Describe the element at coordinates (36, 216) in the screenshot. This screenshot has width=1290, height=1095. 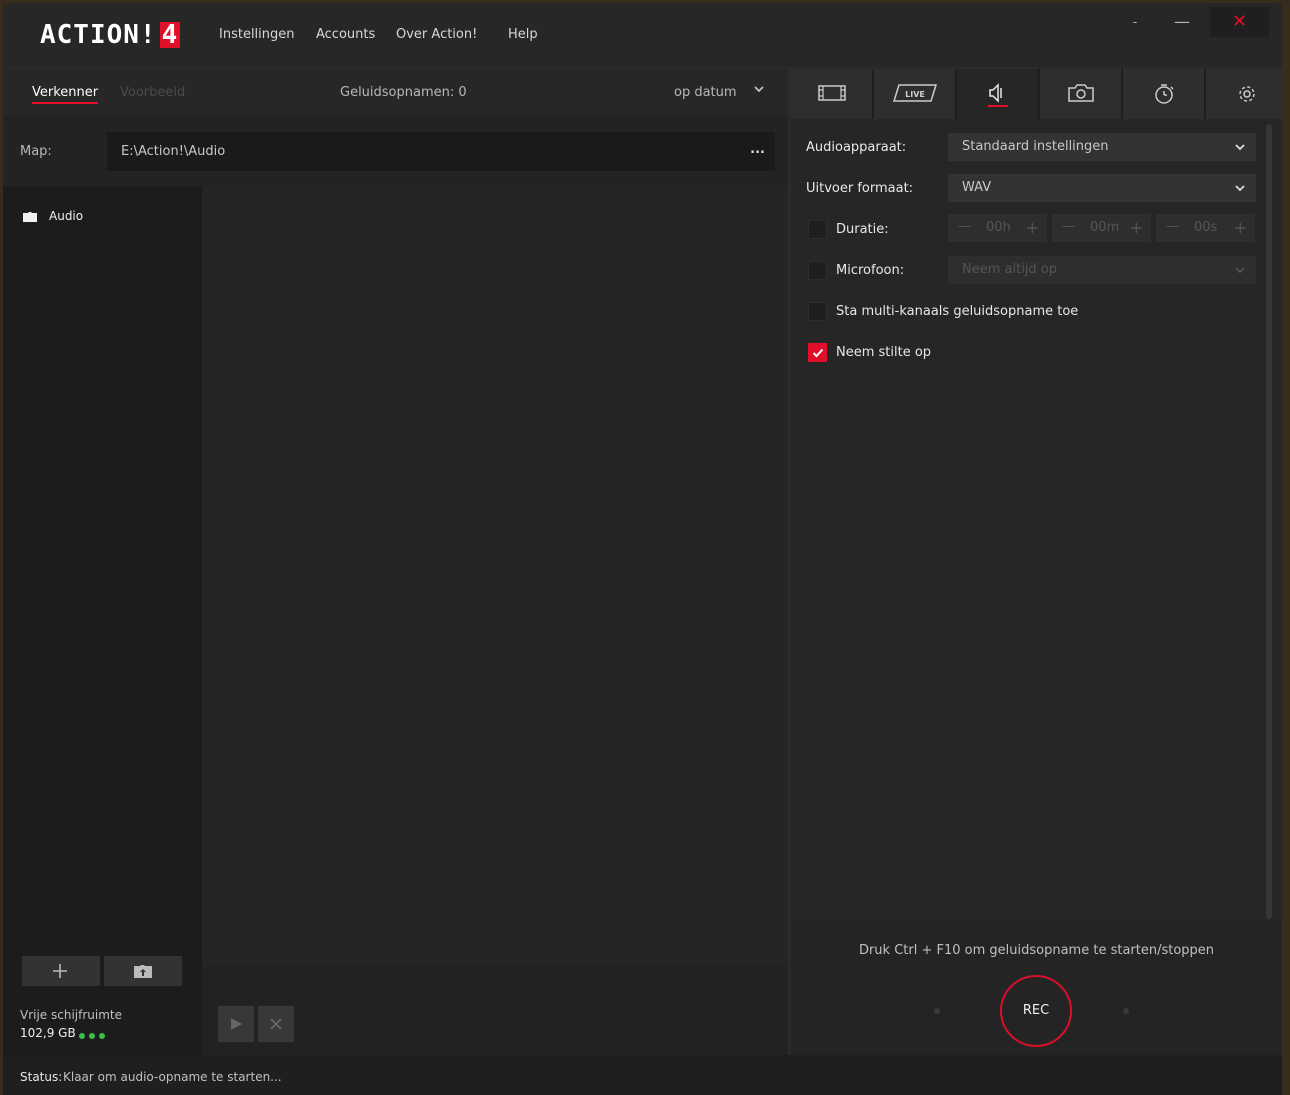
I see `folder-icon` at that location.